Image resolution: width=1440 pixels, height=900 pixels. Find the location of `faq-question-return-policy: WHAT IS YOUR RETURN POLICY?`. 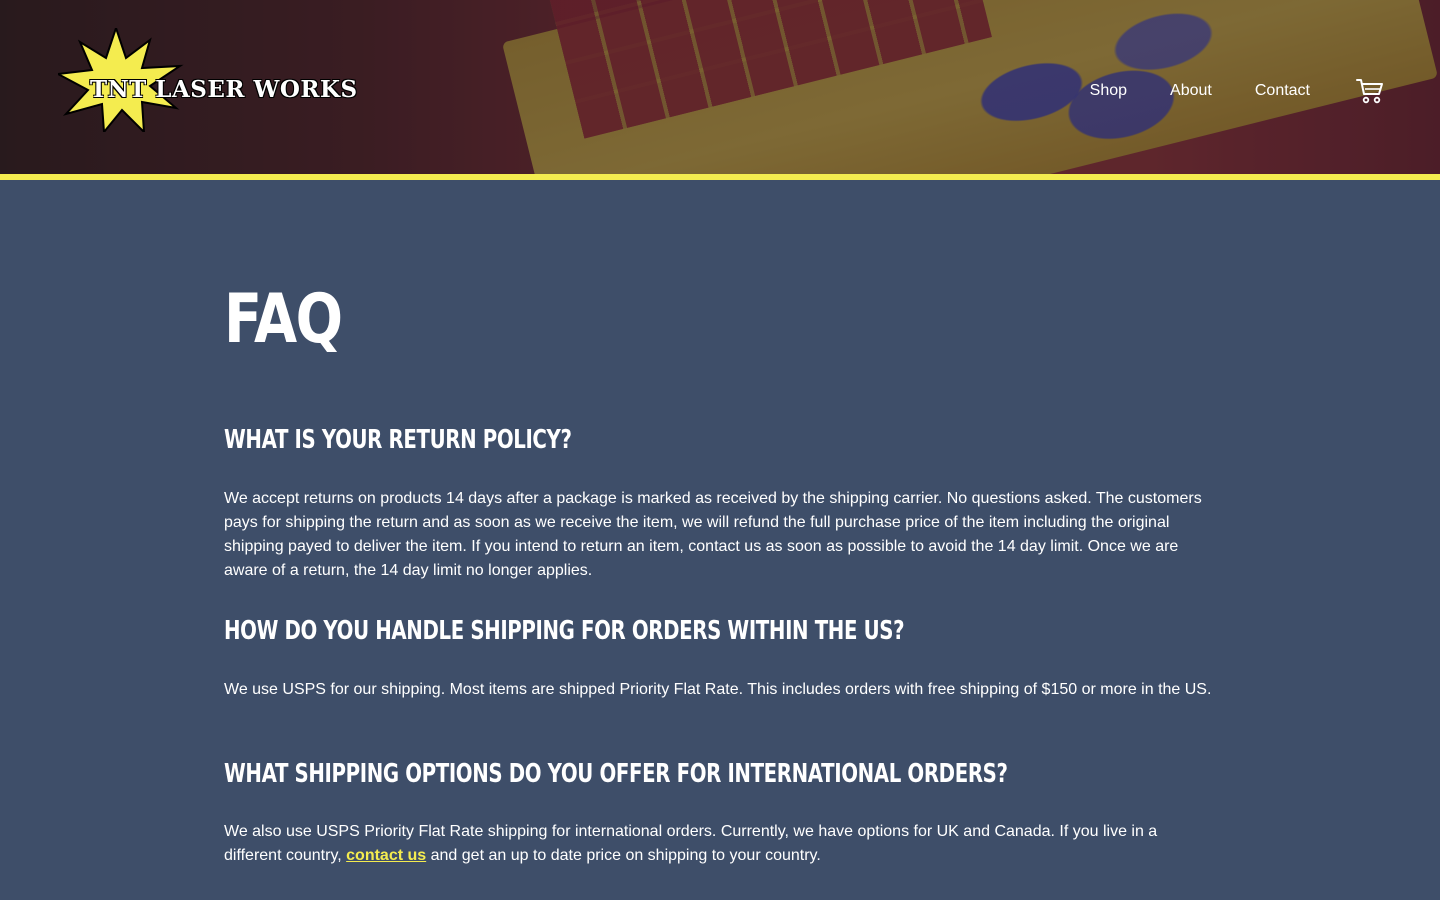

faq-question-return-policy: WHAT IS YOUR RETURN POLICY? is located at coordinates (398, 440).